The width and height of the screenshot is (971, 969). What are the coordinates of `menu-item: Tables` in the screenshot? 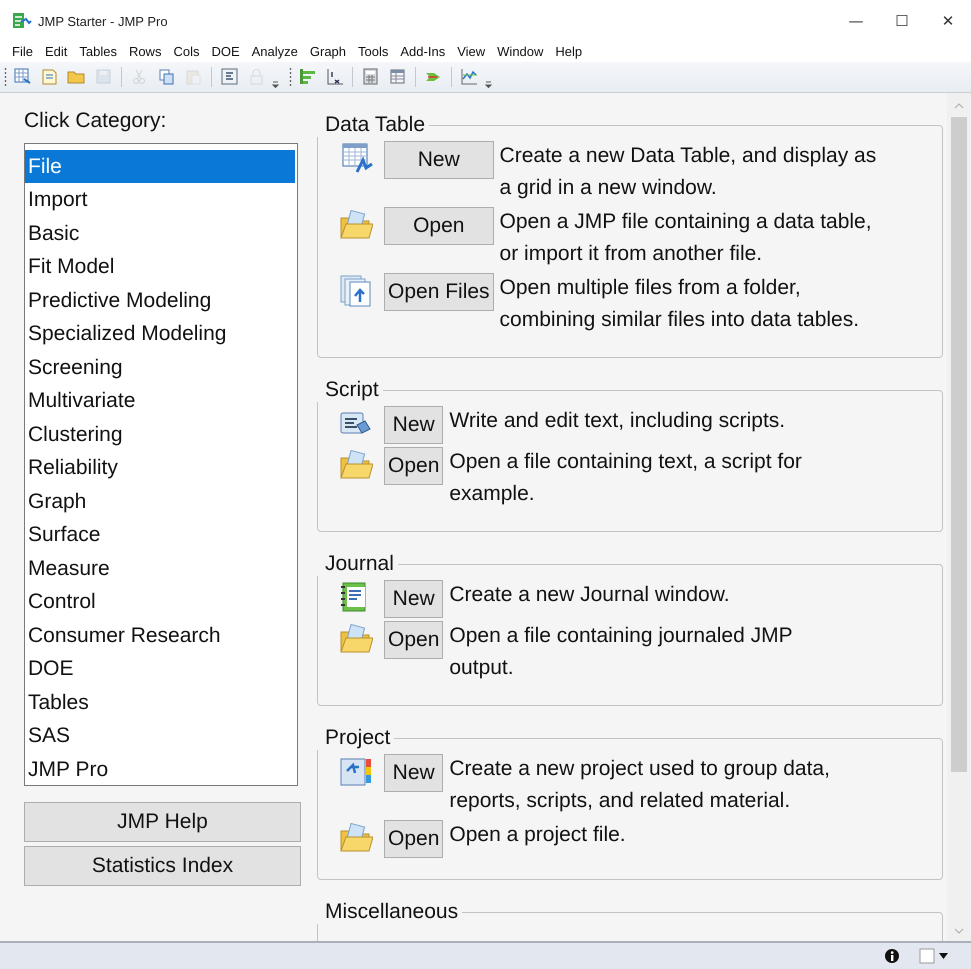 It's located at (98, 52).